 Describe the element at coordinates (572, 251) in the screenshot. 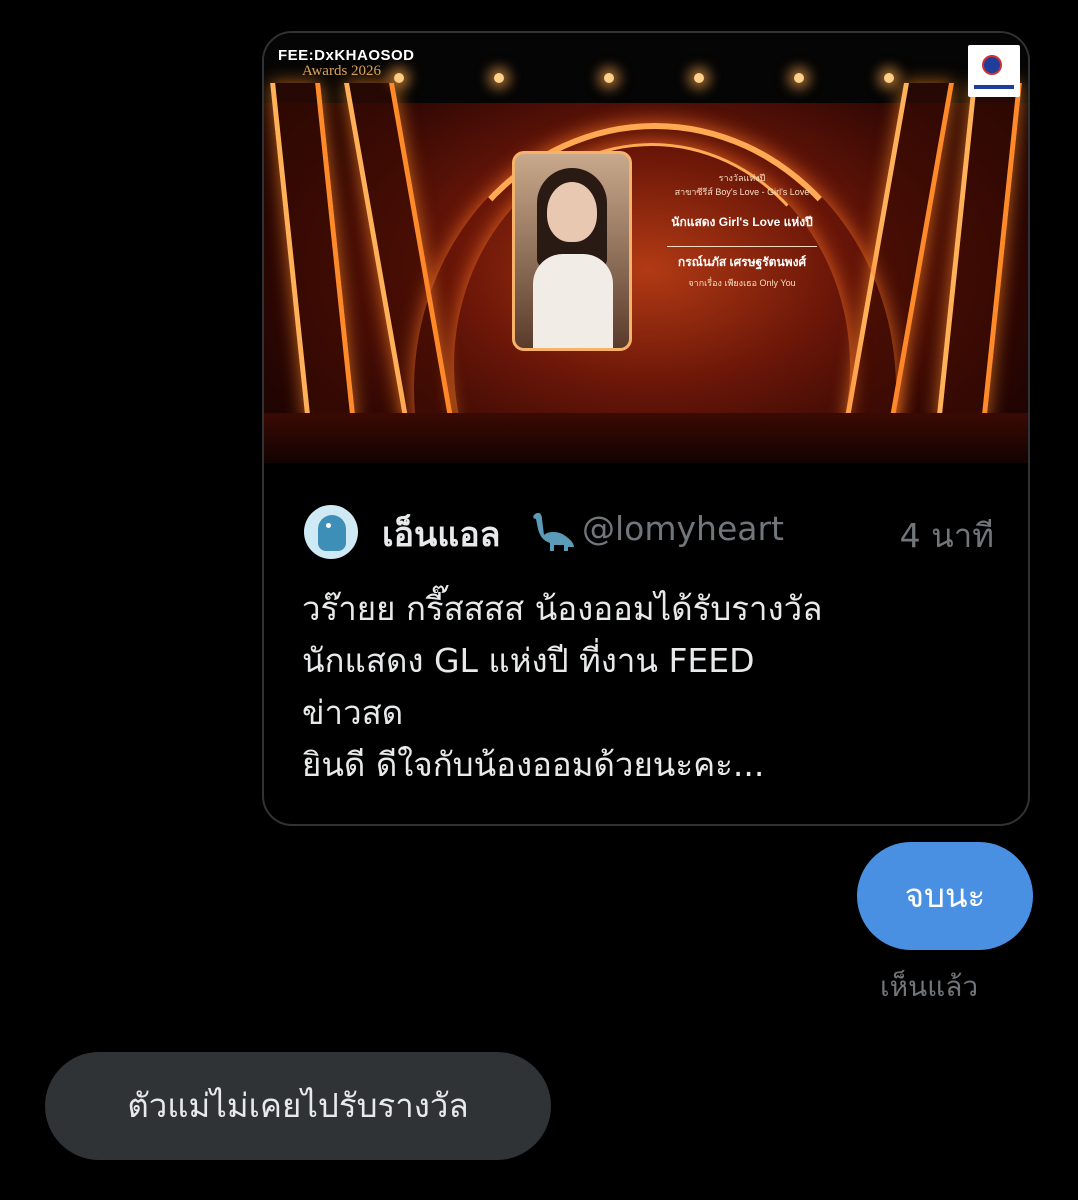

I see `winner-portrait` at that location.